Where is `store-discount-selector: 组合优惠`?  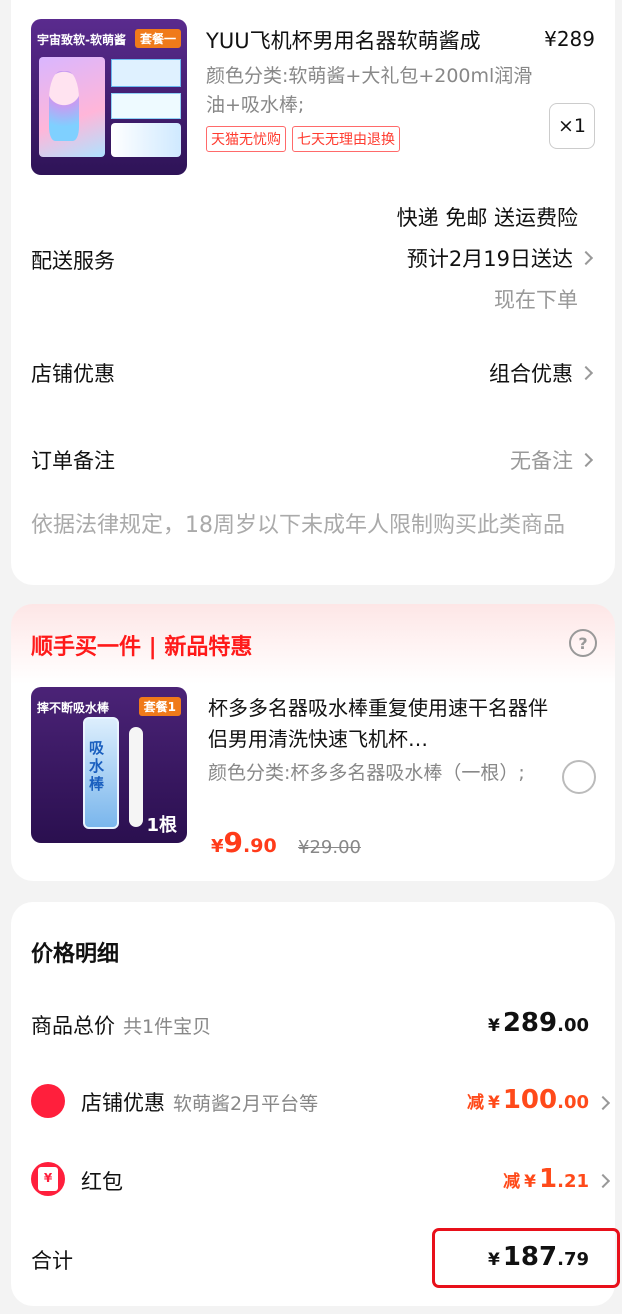 store-discount-selector: 组合优惠 is located at coordinates (542, 373).